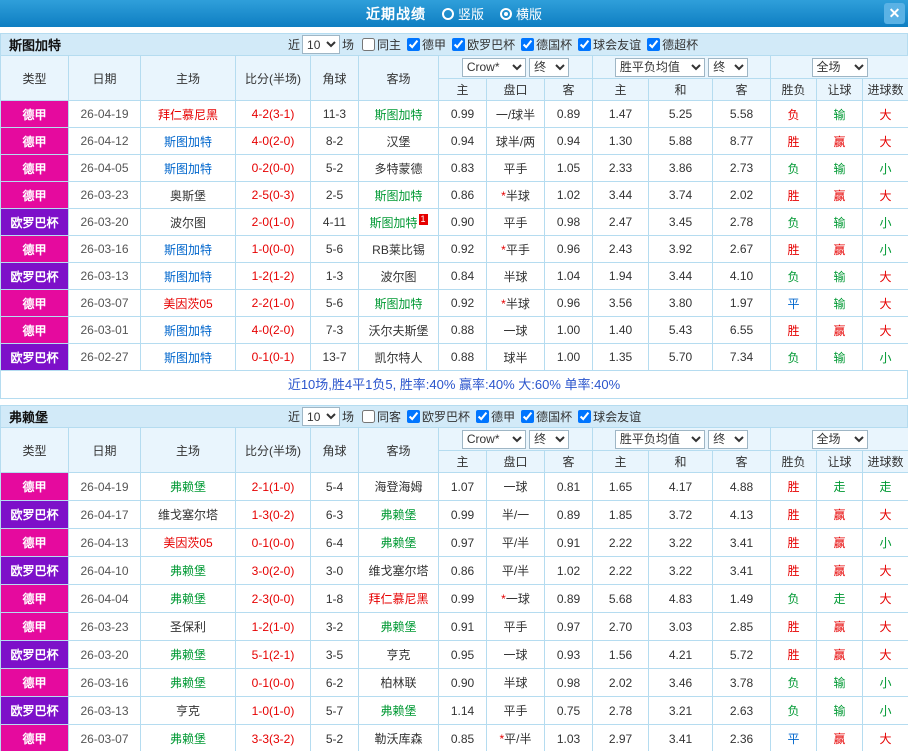 Image resolution: width=908 pixels, height=751 pixels. Describe the element at coordinates (398, 737) in the screenshot. I see `away-team-link: 勒沃库森` at that location.